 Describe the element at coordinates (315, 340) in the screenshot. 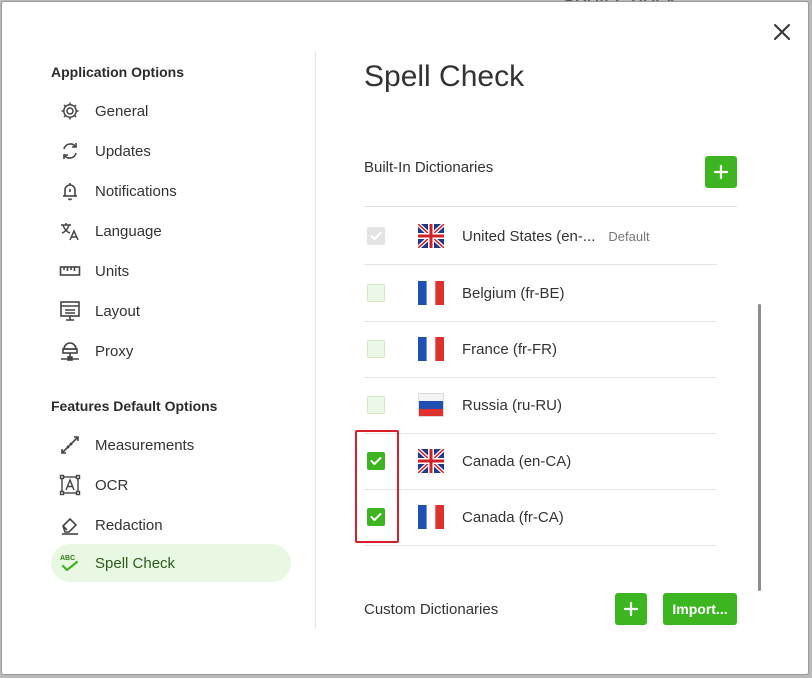

I see `sidebar-divider` at that location.